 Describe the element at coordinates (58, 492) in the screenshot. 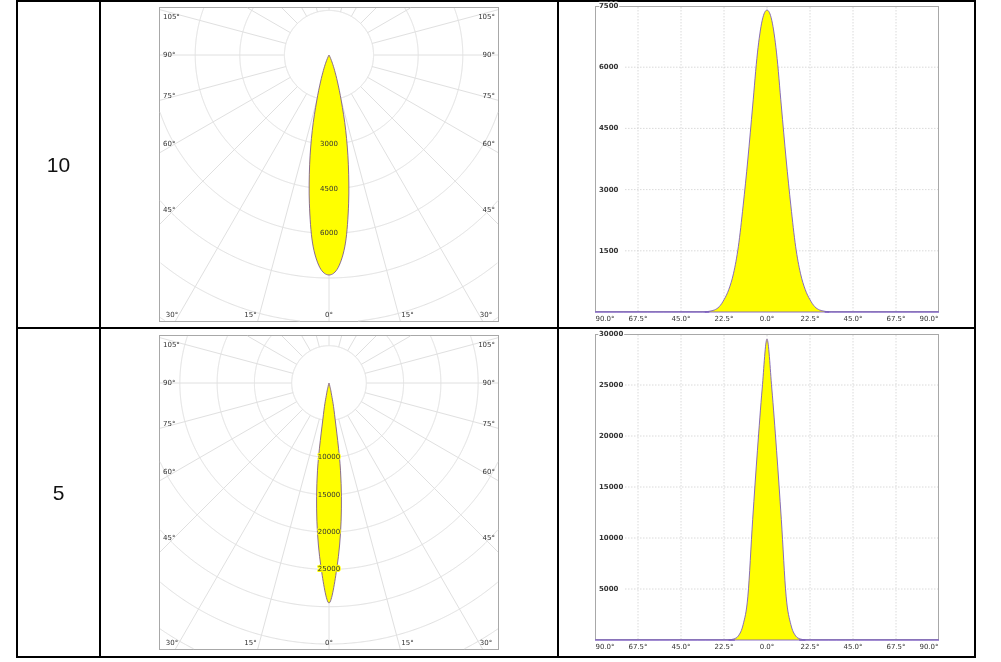

I see `row-label: 5` at that location.